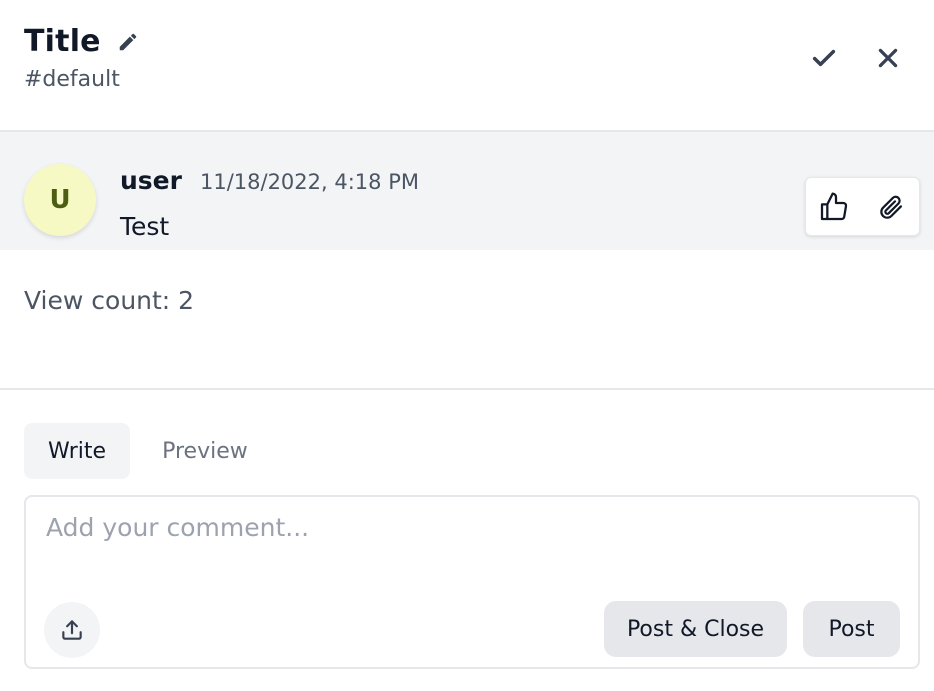 Image resolution: width=934 pixels, height=691 pixels. I want to click on attach-button, so click(891, 207).